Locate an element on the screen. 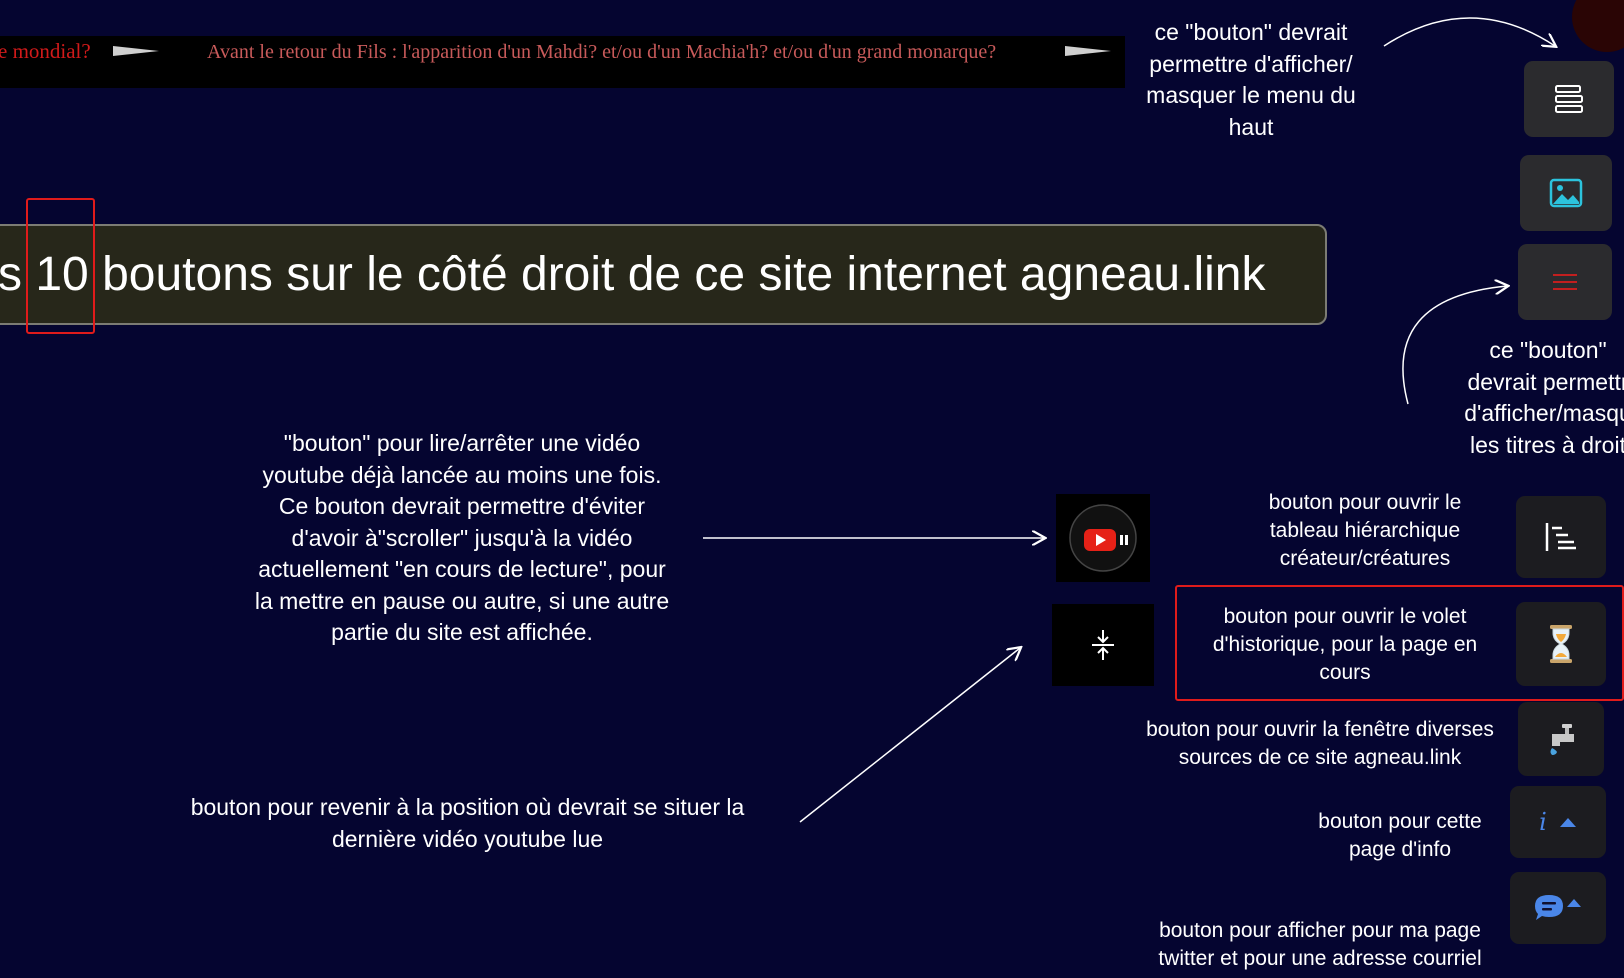 The height and width of the screenshot is (978, 1624). hierarchy-tree-icon is located at coordinates (1560, 537).